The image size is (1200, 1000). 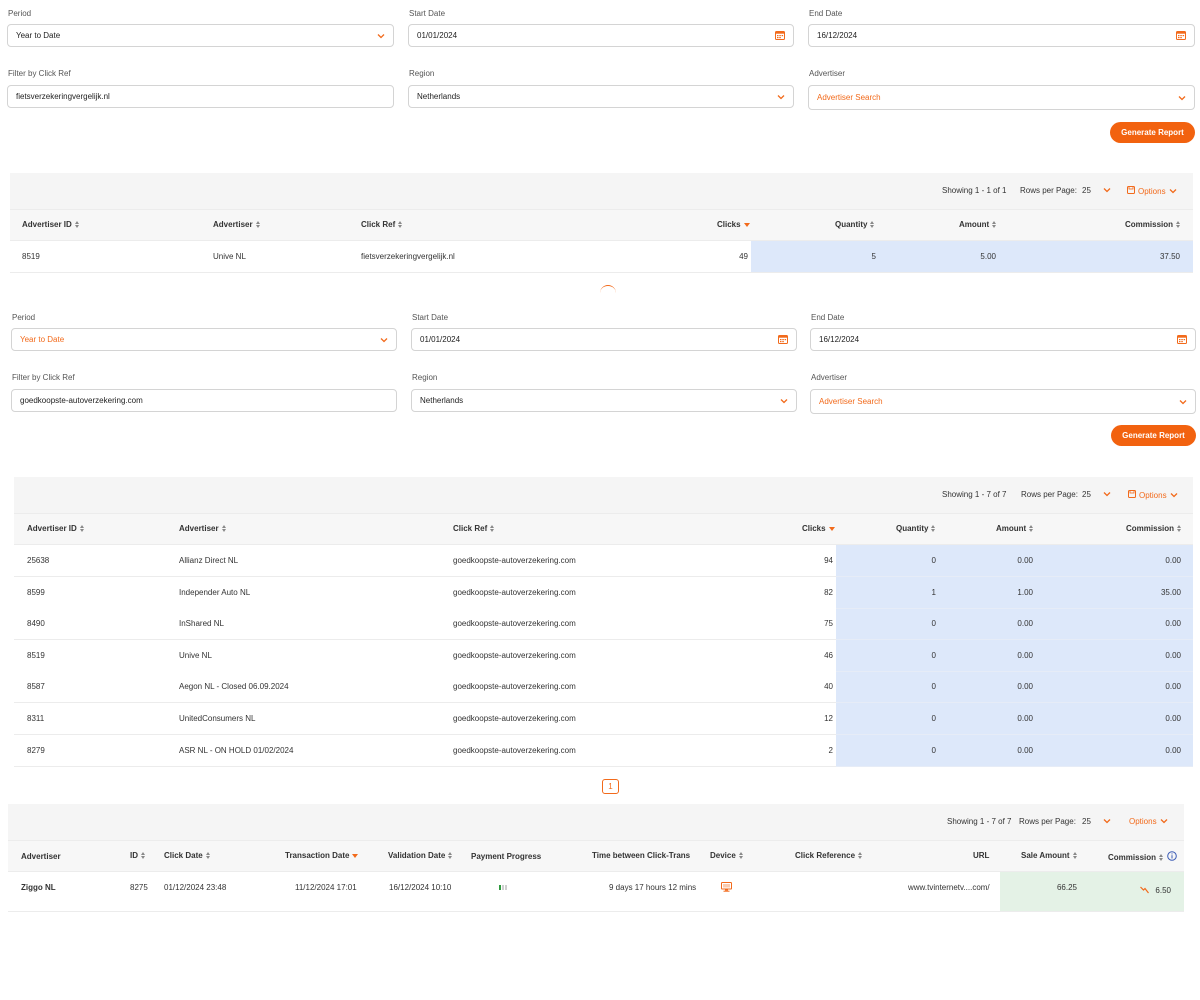 I want to click on period-value: Year to Date, so click(x=38, y=35).